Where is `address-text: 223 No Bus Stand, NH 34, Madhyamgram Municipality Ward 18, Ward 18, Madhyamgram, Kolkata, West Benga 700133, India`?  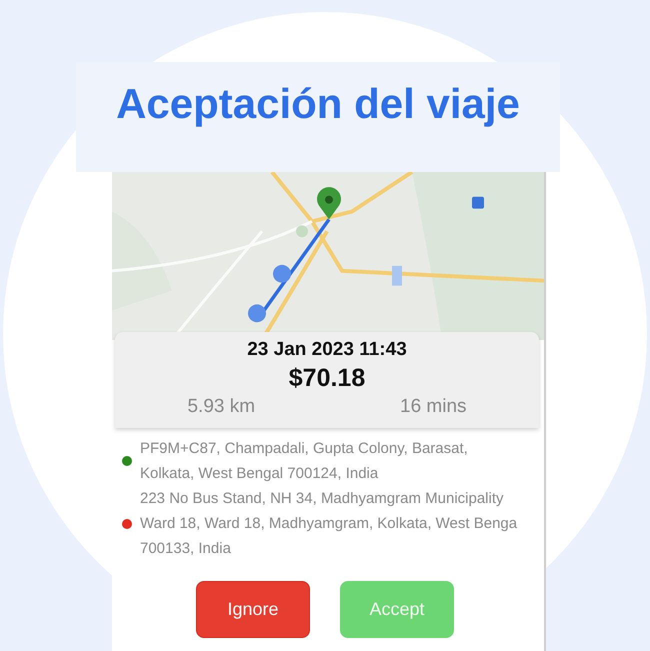
address-text: 223 No Bus Stand, NH 34, Madhyamgram Municipality Ward 18, Ward 18, Madhyamgram, Kolkata, West Benga 700133, India is located at coordinates (329, 524).